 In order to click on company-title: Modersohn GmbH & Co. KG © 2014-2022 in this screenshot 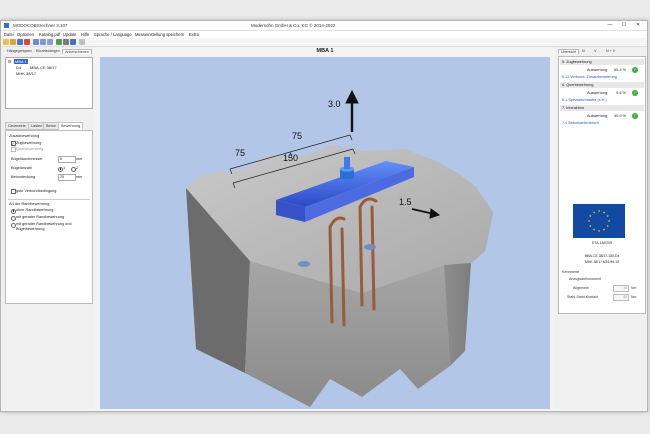, I will do `click(293, 25)`.